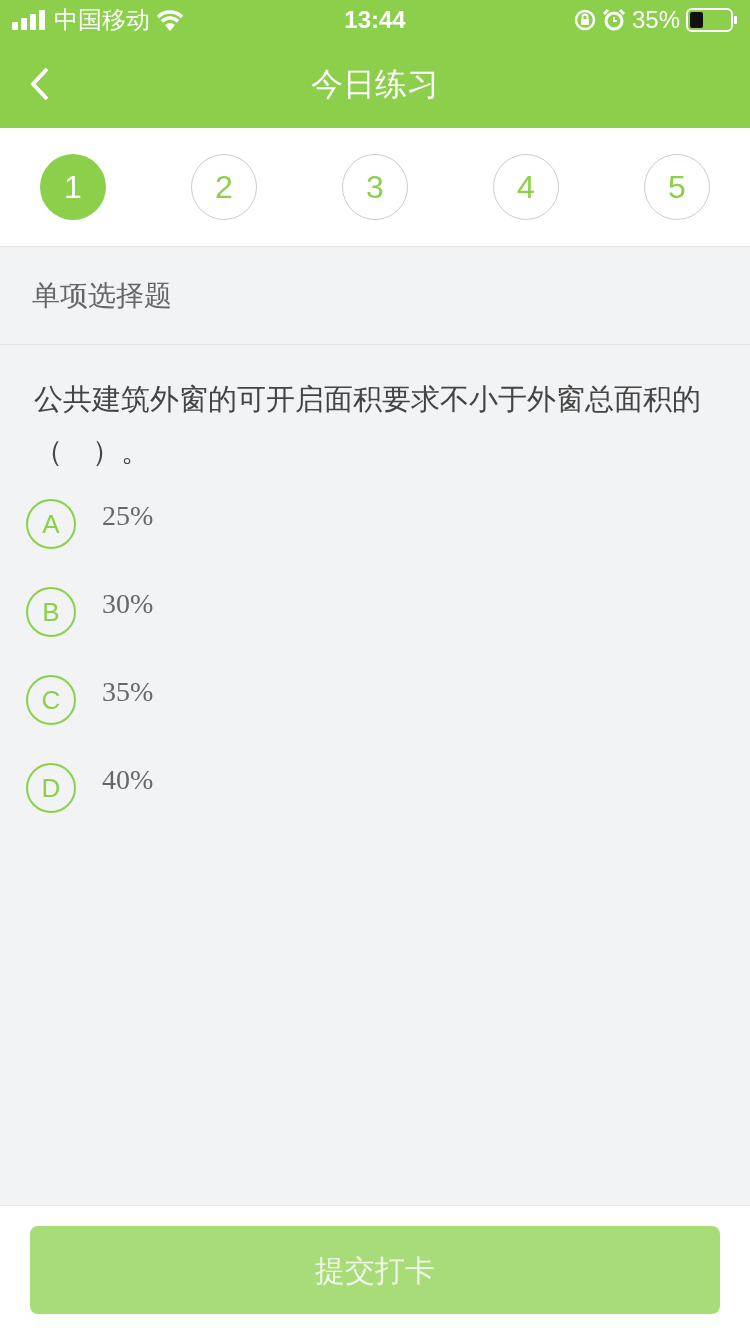  I want to click on question-text: 公共建筑外窗的可开启面积要求不小于外窗总面积的（ ）。, so click(368, 425).